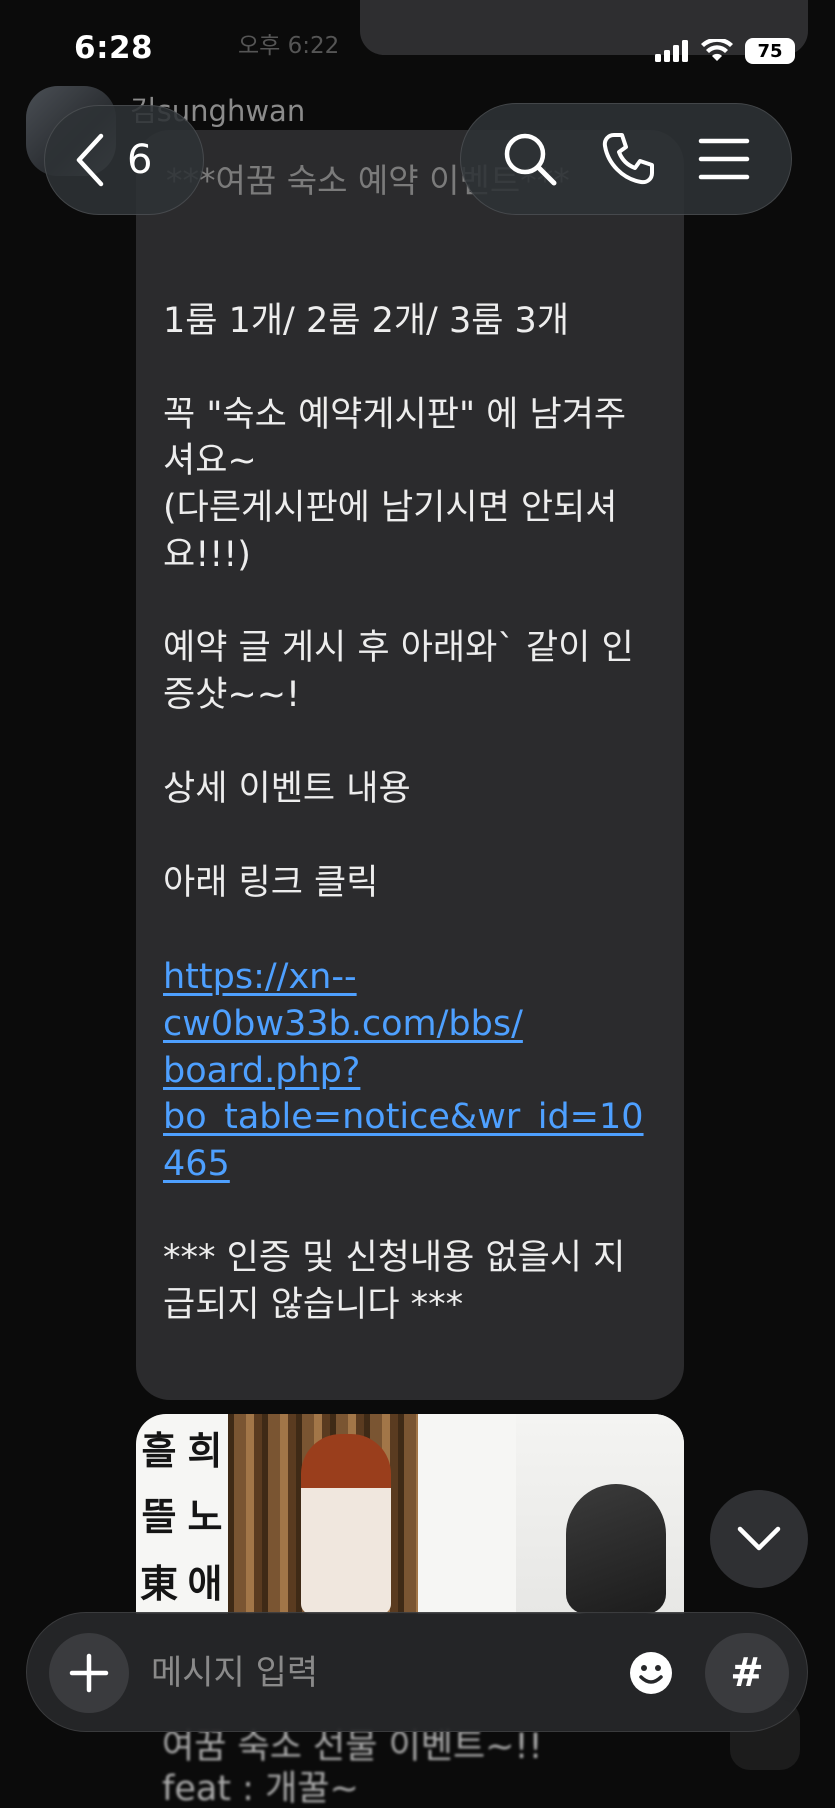 The height and width of the screenshot is (1808, 835). Describe the element at coordinates (717, 50) in the screenshot. I see `wifi-icon` at that location.